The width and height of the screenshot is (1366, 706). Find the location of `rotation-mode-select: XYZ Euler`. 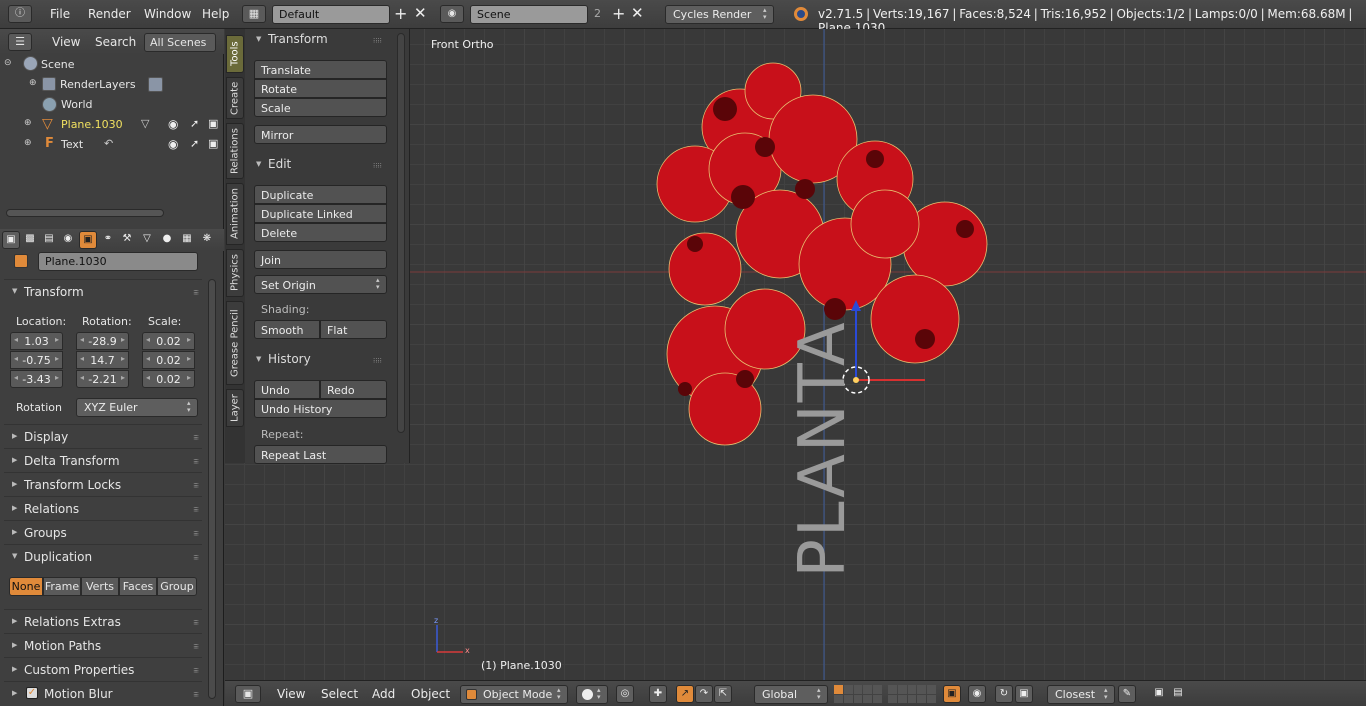

rotation-mode-select: XYZ Euler is located at coordinates (137, 407).